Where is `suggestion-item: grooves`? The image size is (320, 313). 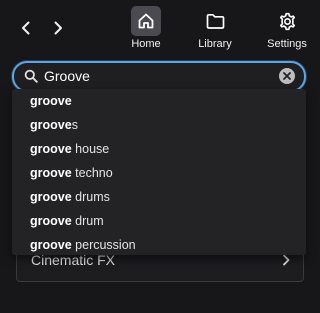
suggestion-item: grooves is located at coordinates (159, 125).